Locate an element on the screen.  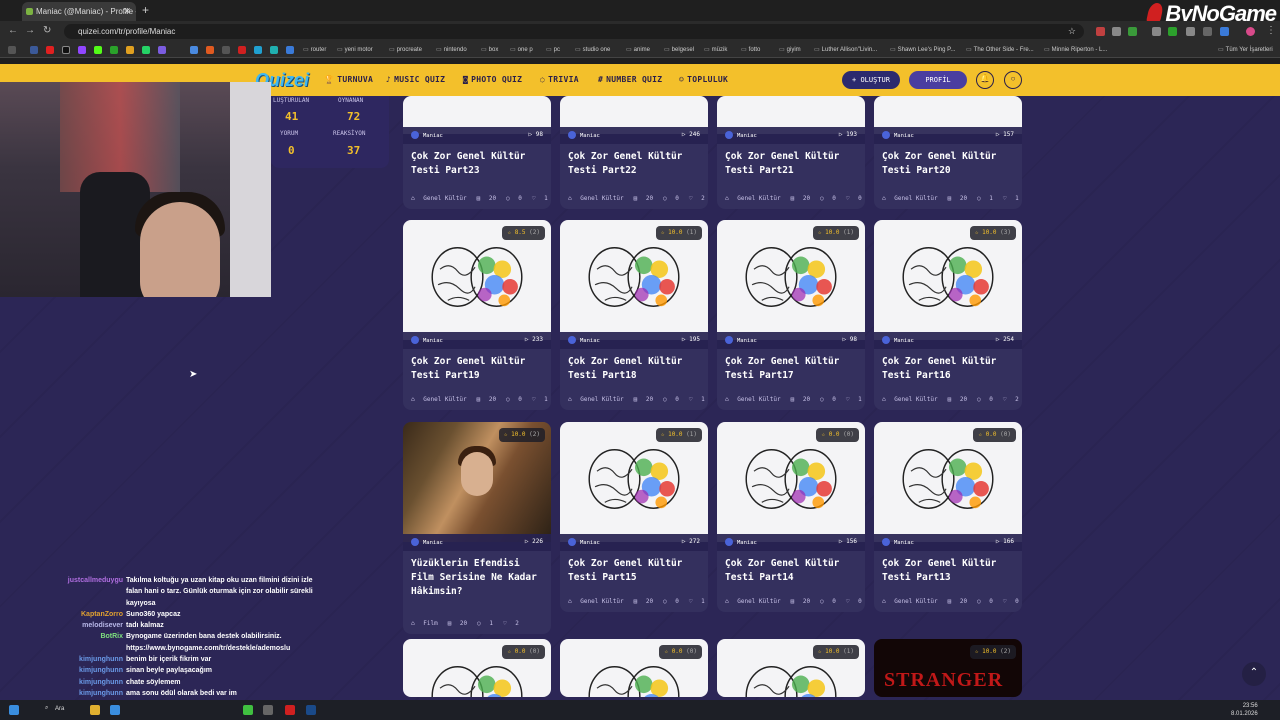
quiz-title: Çok Zor Genel Kültür Testi Part14 is located at coordinates (792, 571).